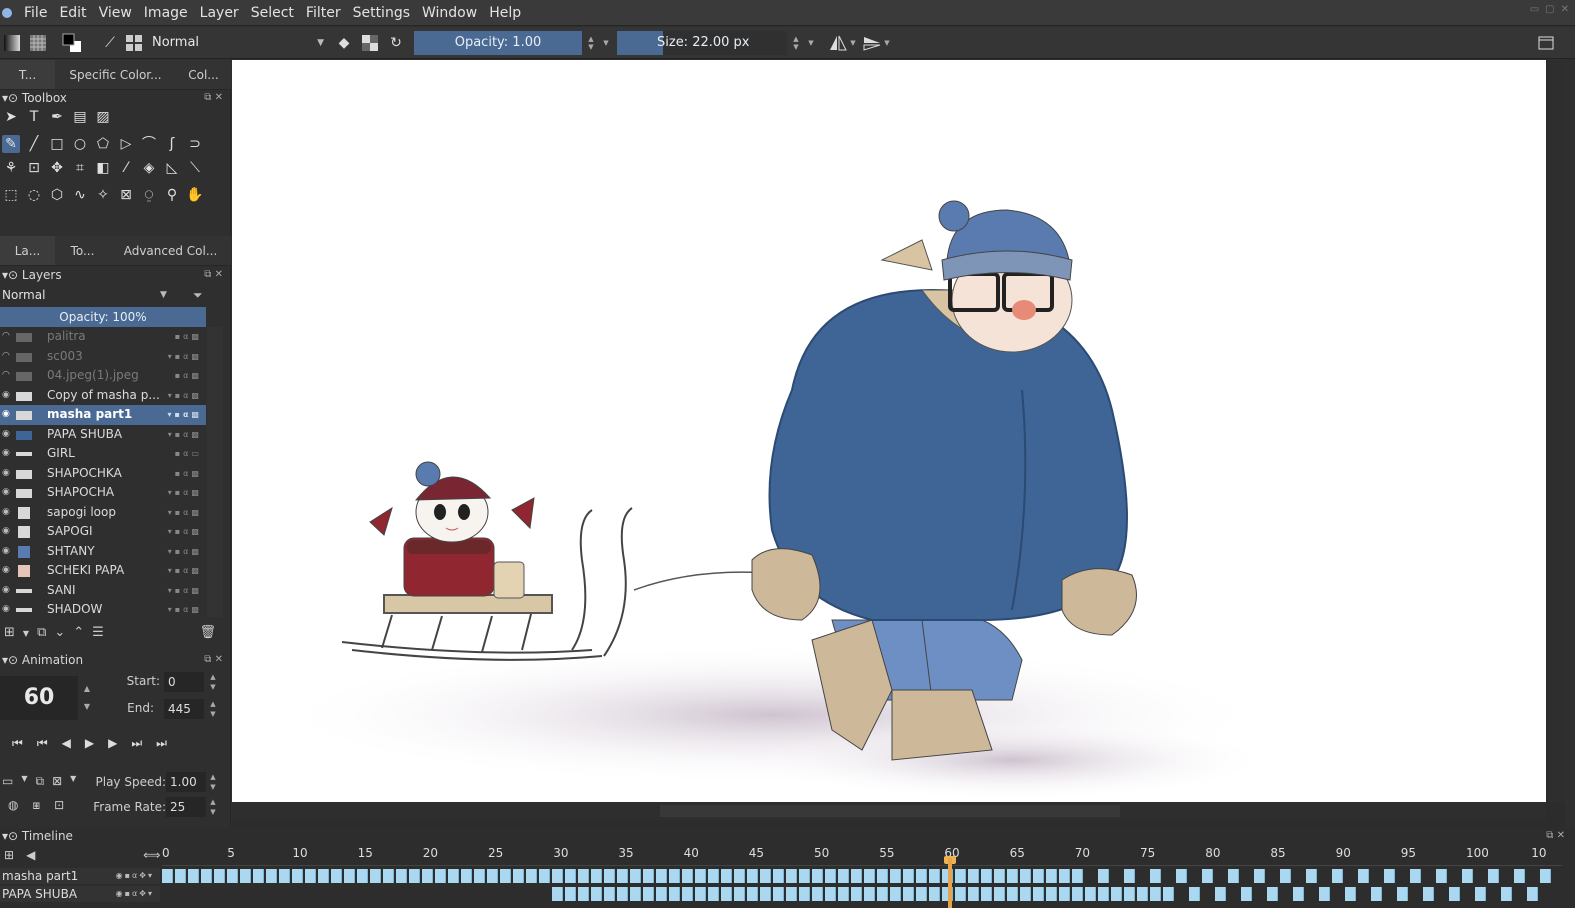  What do you see at coordinates (213, 807) in the screenshot?
I see `frame-rate-spin-icon: ▲ ▼` at bounding box center [213, 807].